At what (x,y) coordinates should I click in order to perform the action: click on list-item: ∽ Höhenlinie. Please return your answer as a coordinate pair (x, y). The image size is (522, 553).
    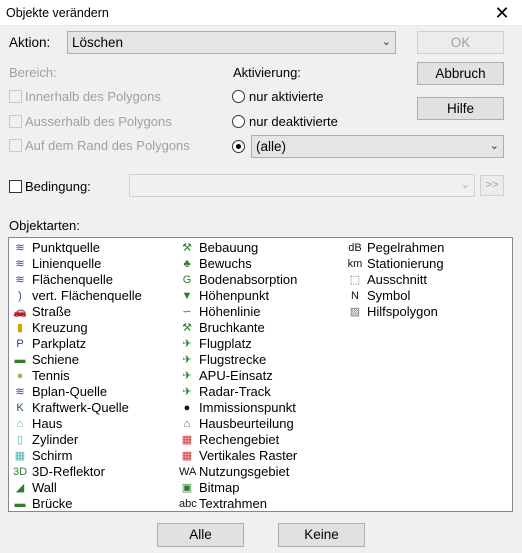
    Looking at the image, I should click on (238, 312).